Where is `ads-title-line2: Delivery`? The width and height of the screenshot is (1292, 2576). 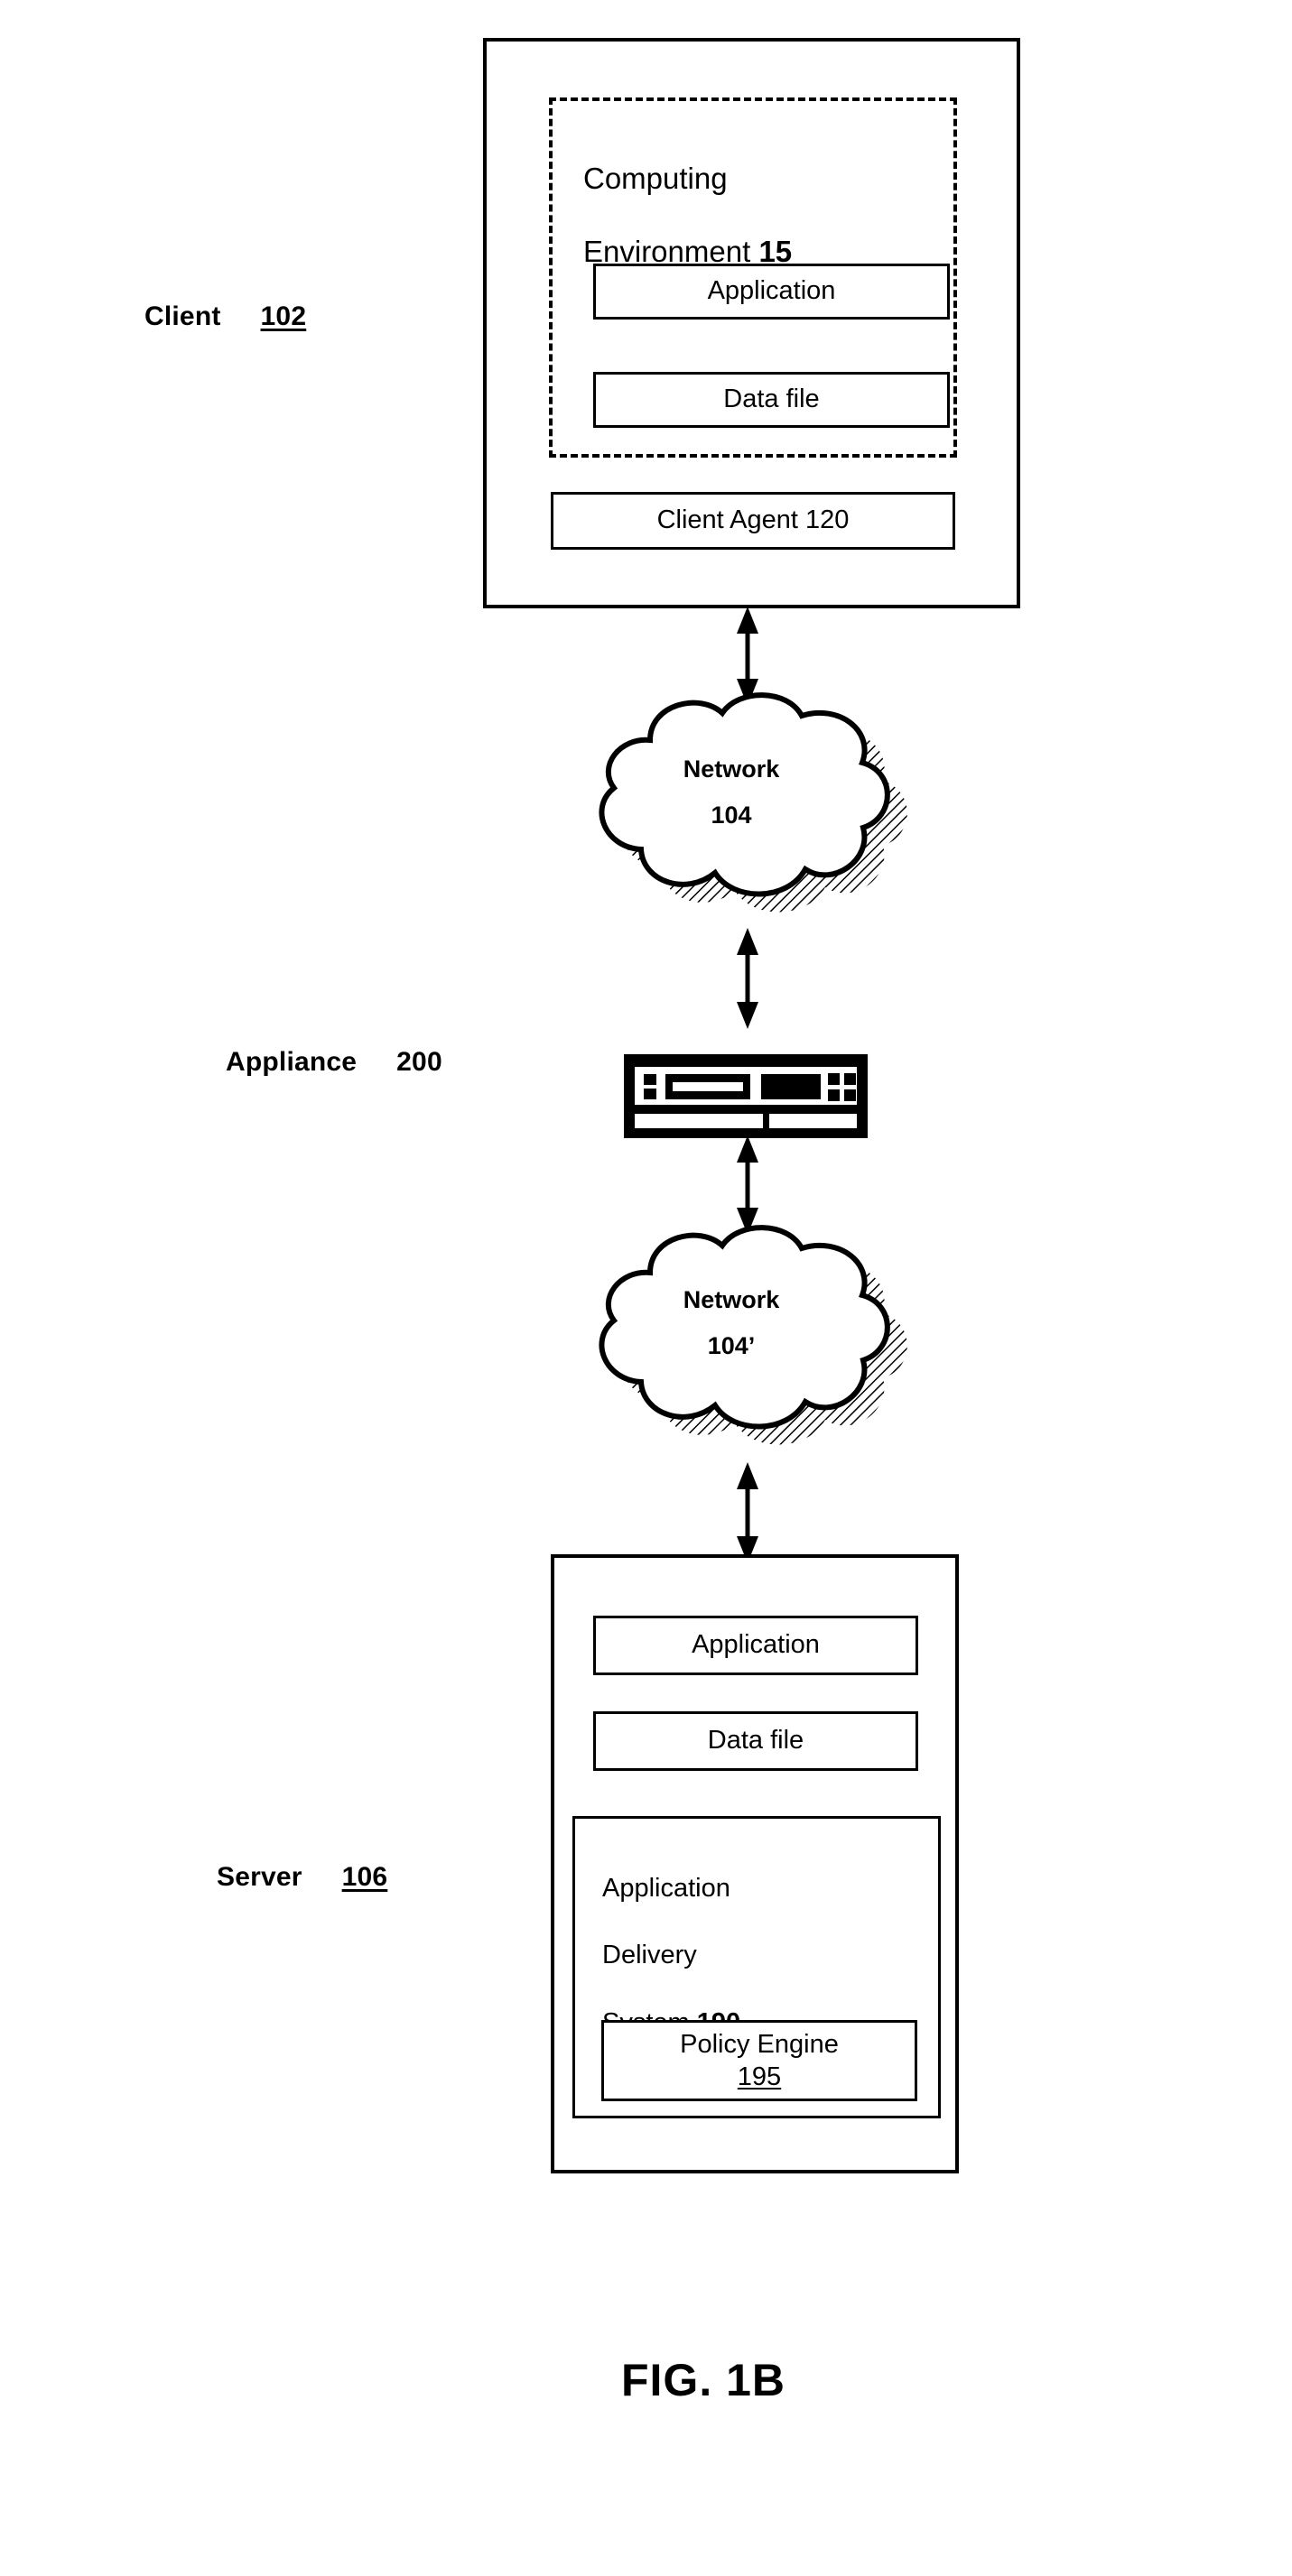
ads-title-line2: Delivery is located at coordinates (649, 1955).